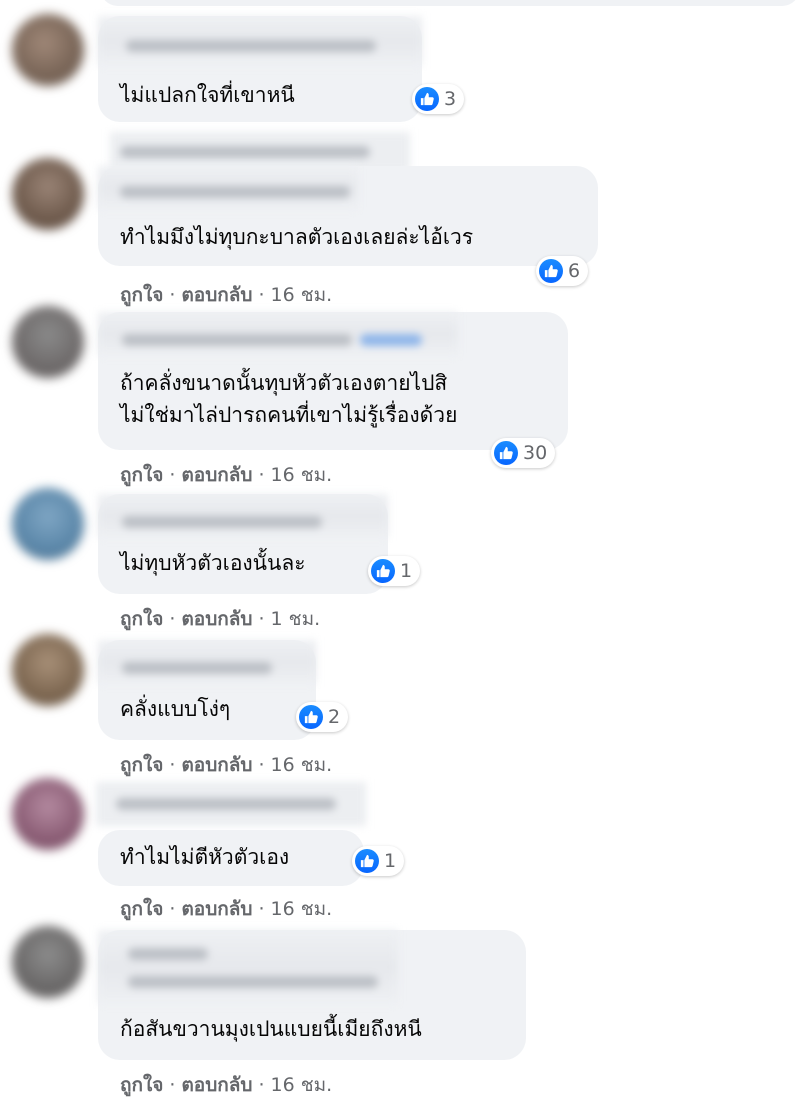  What do you see at coordinates (213, 563) in the screenshot?
I see `comment-text: ไม่ทุบหัวตัวเองนั้นละ` at bounding box center [213, 563].